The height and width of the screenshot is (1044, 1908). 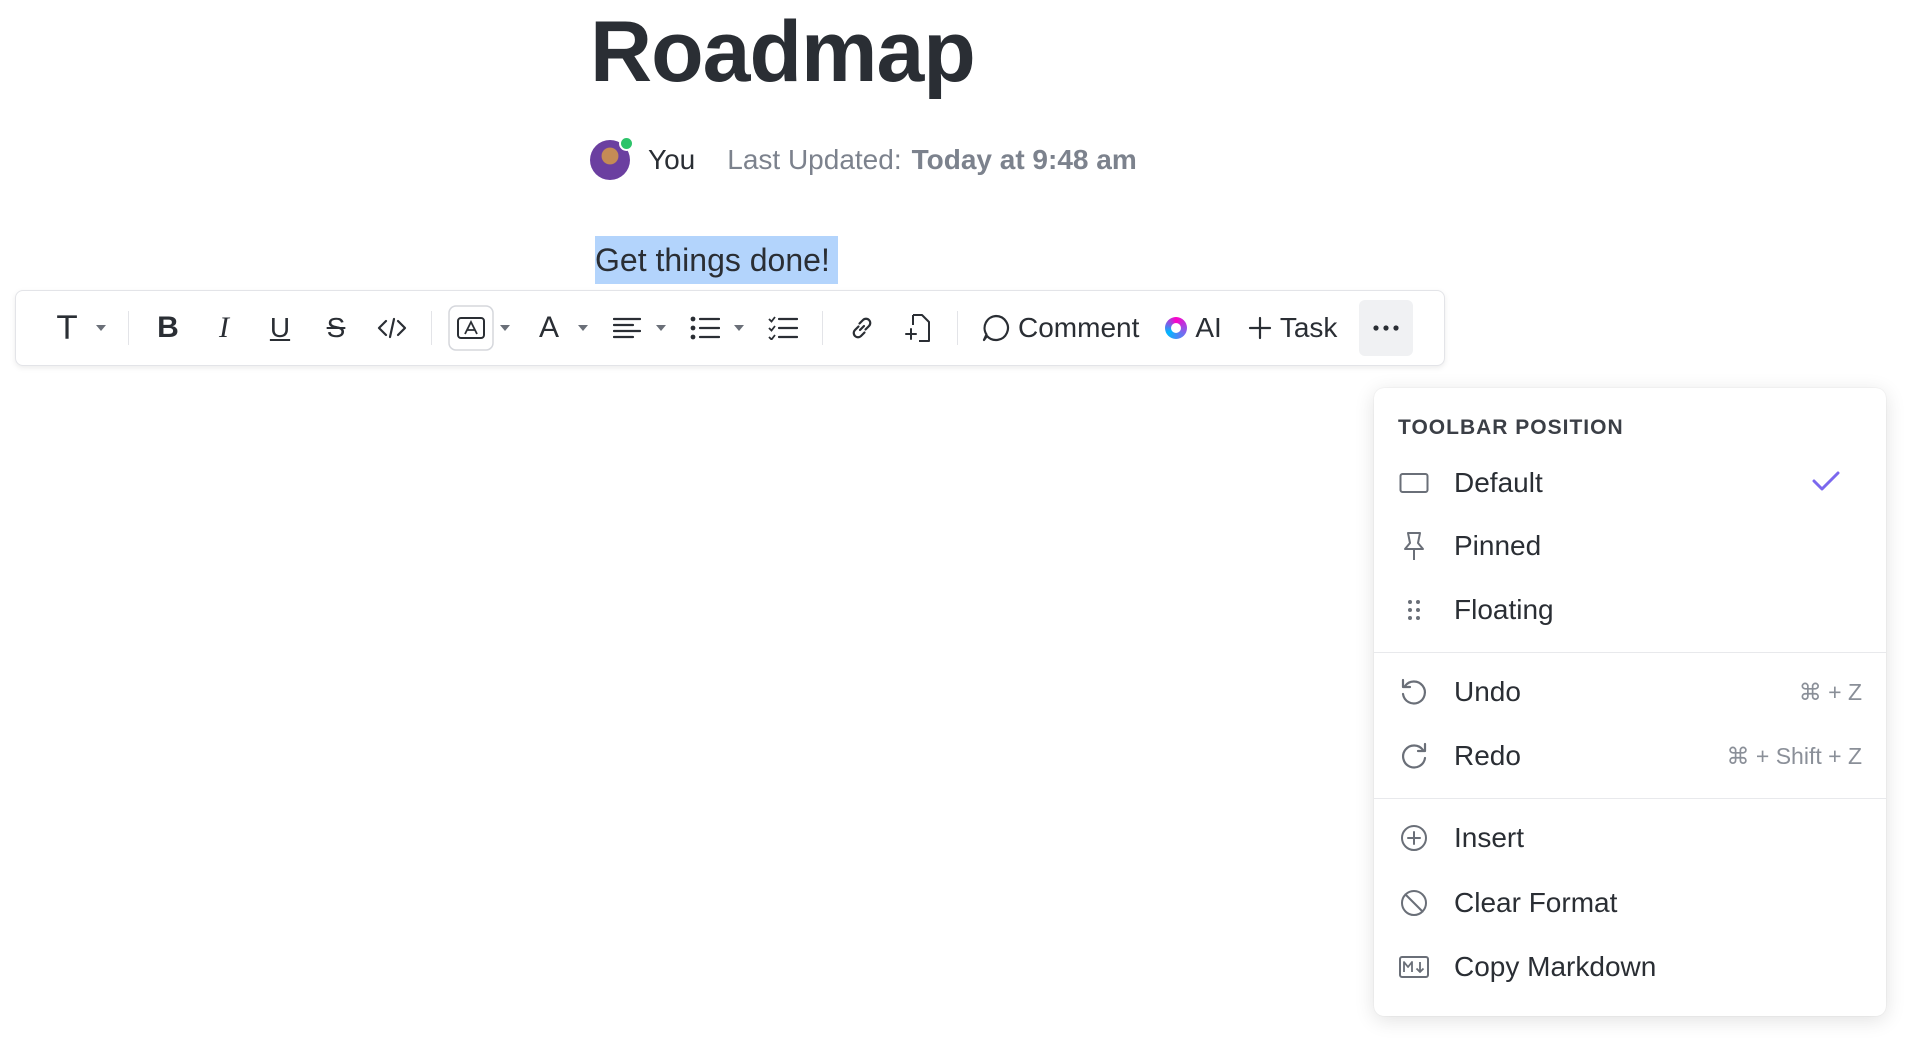 What do you see at coordinates (1826, 483) in the screenshot?
I see `checkmark-icon` at bounding box center [1826, 483].